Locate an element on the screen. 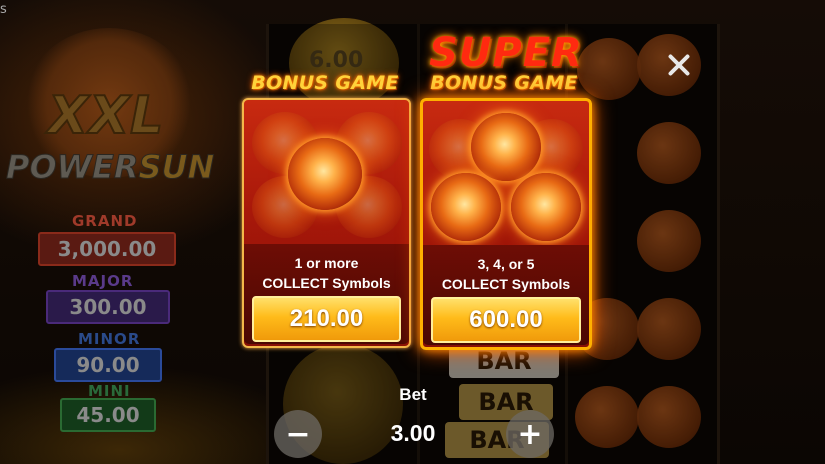  jackpot-major-value: 300.00 is located at coordinates (108, 307).